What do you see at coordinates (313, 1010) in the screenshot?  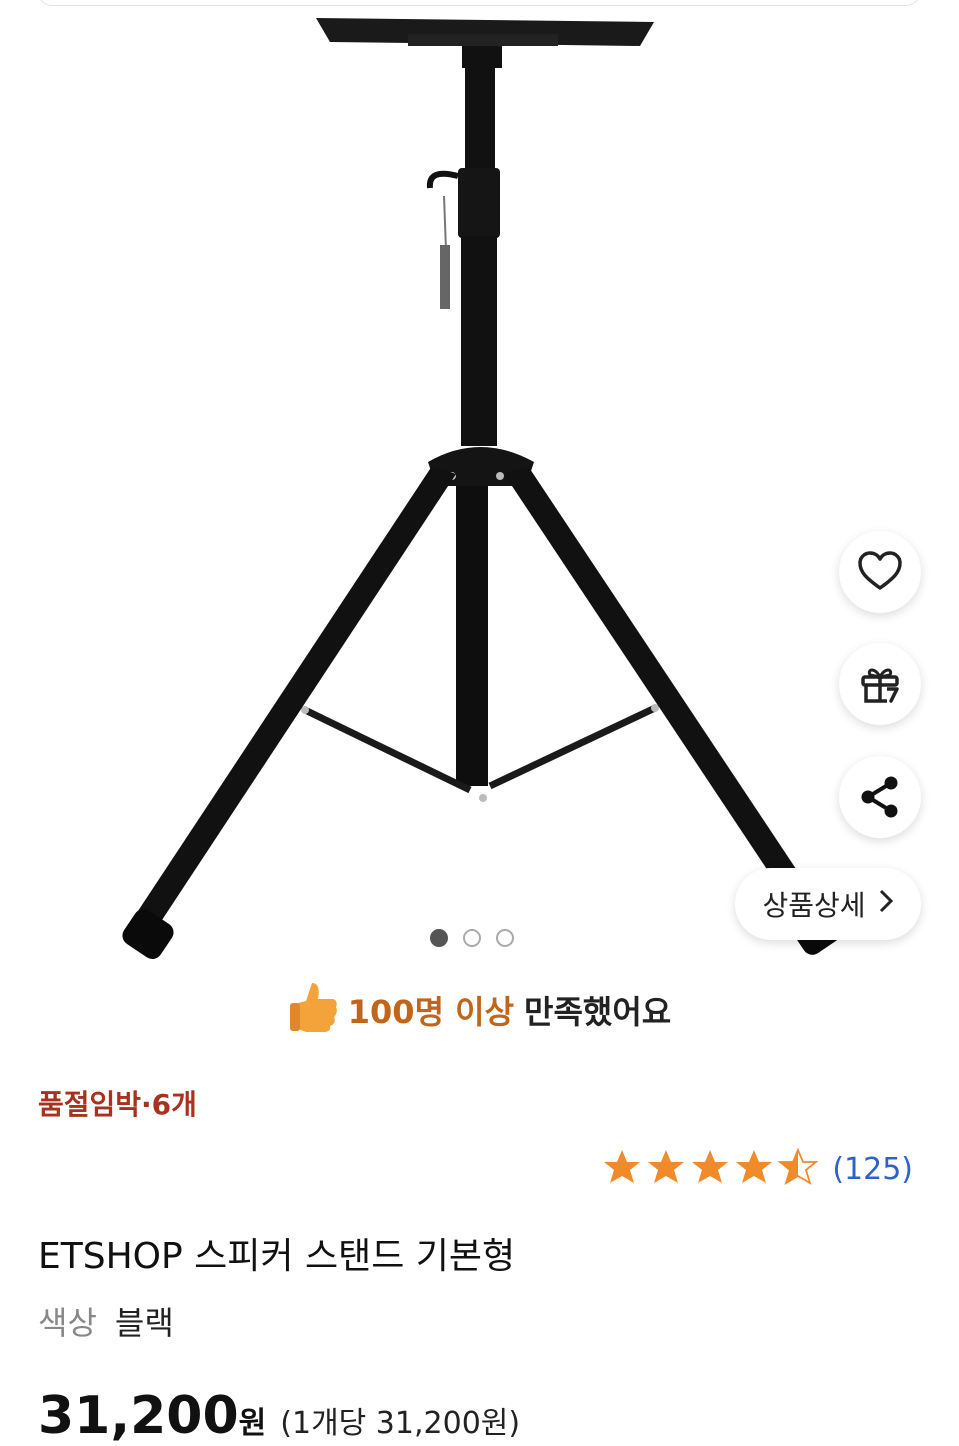 I see `thumbs-up-icon` at bounding box center [313, 1010].